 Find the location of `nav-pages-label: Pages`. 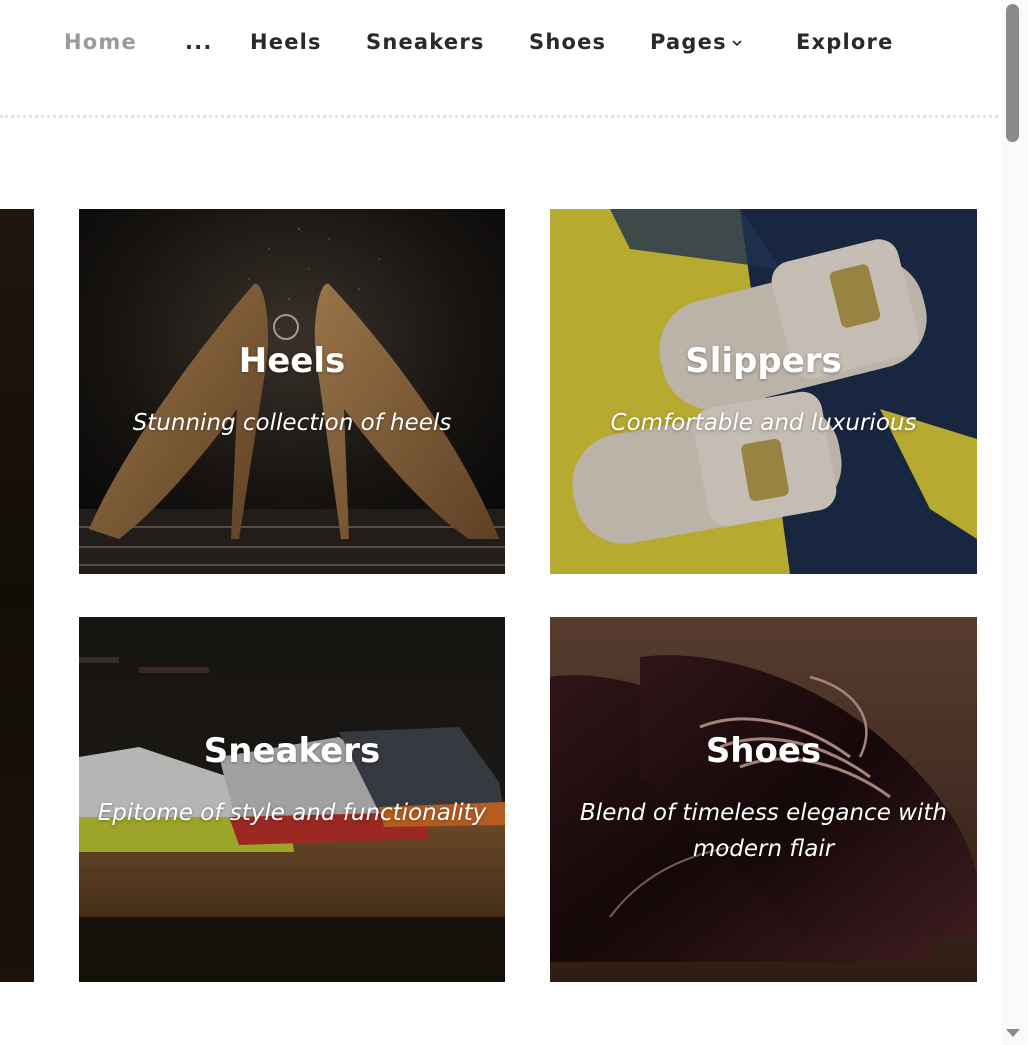

nav-pages-label: Pages is located at coordinates (688, 42).